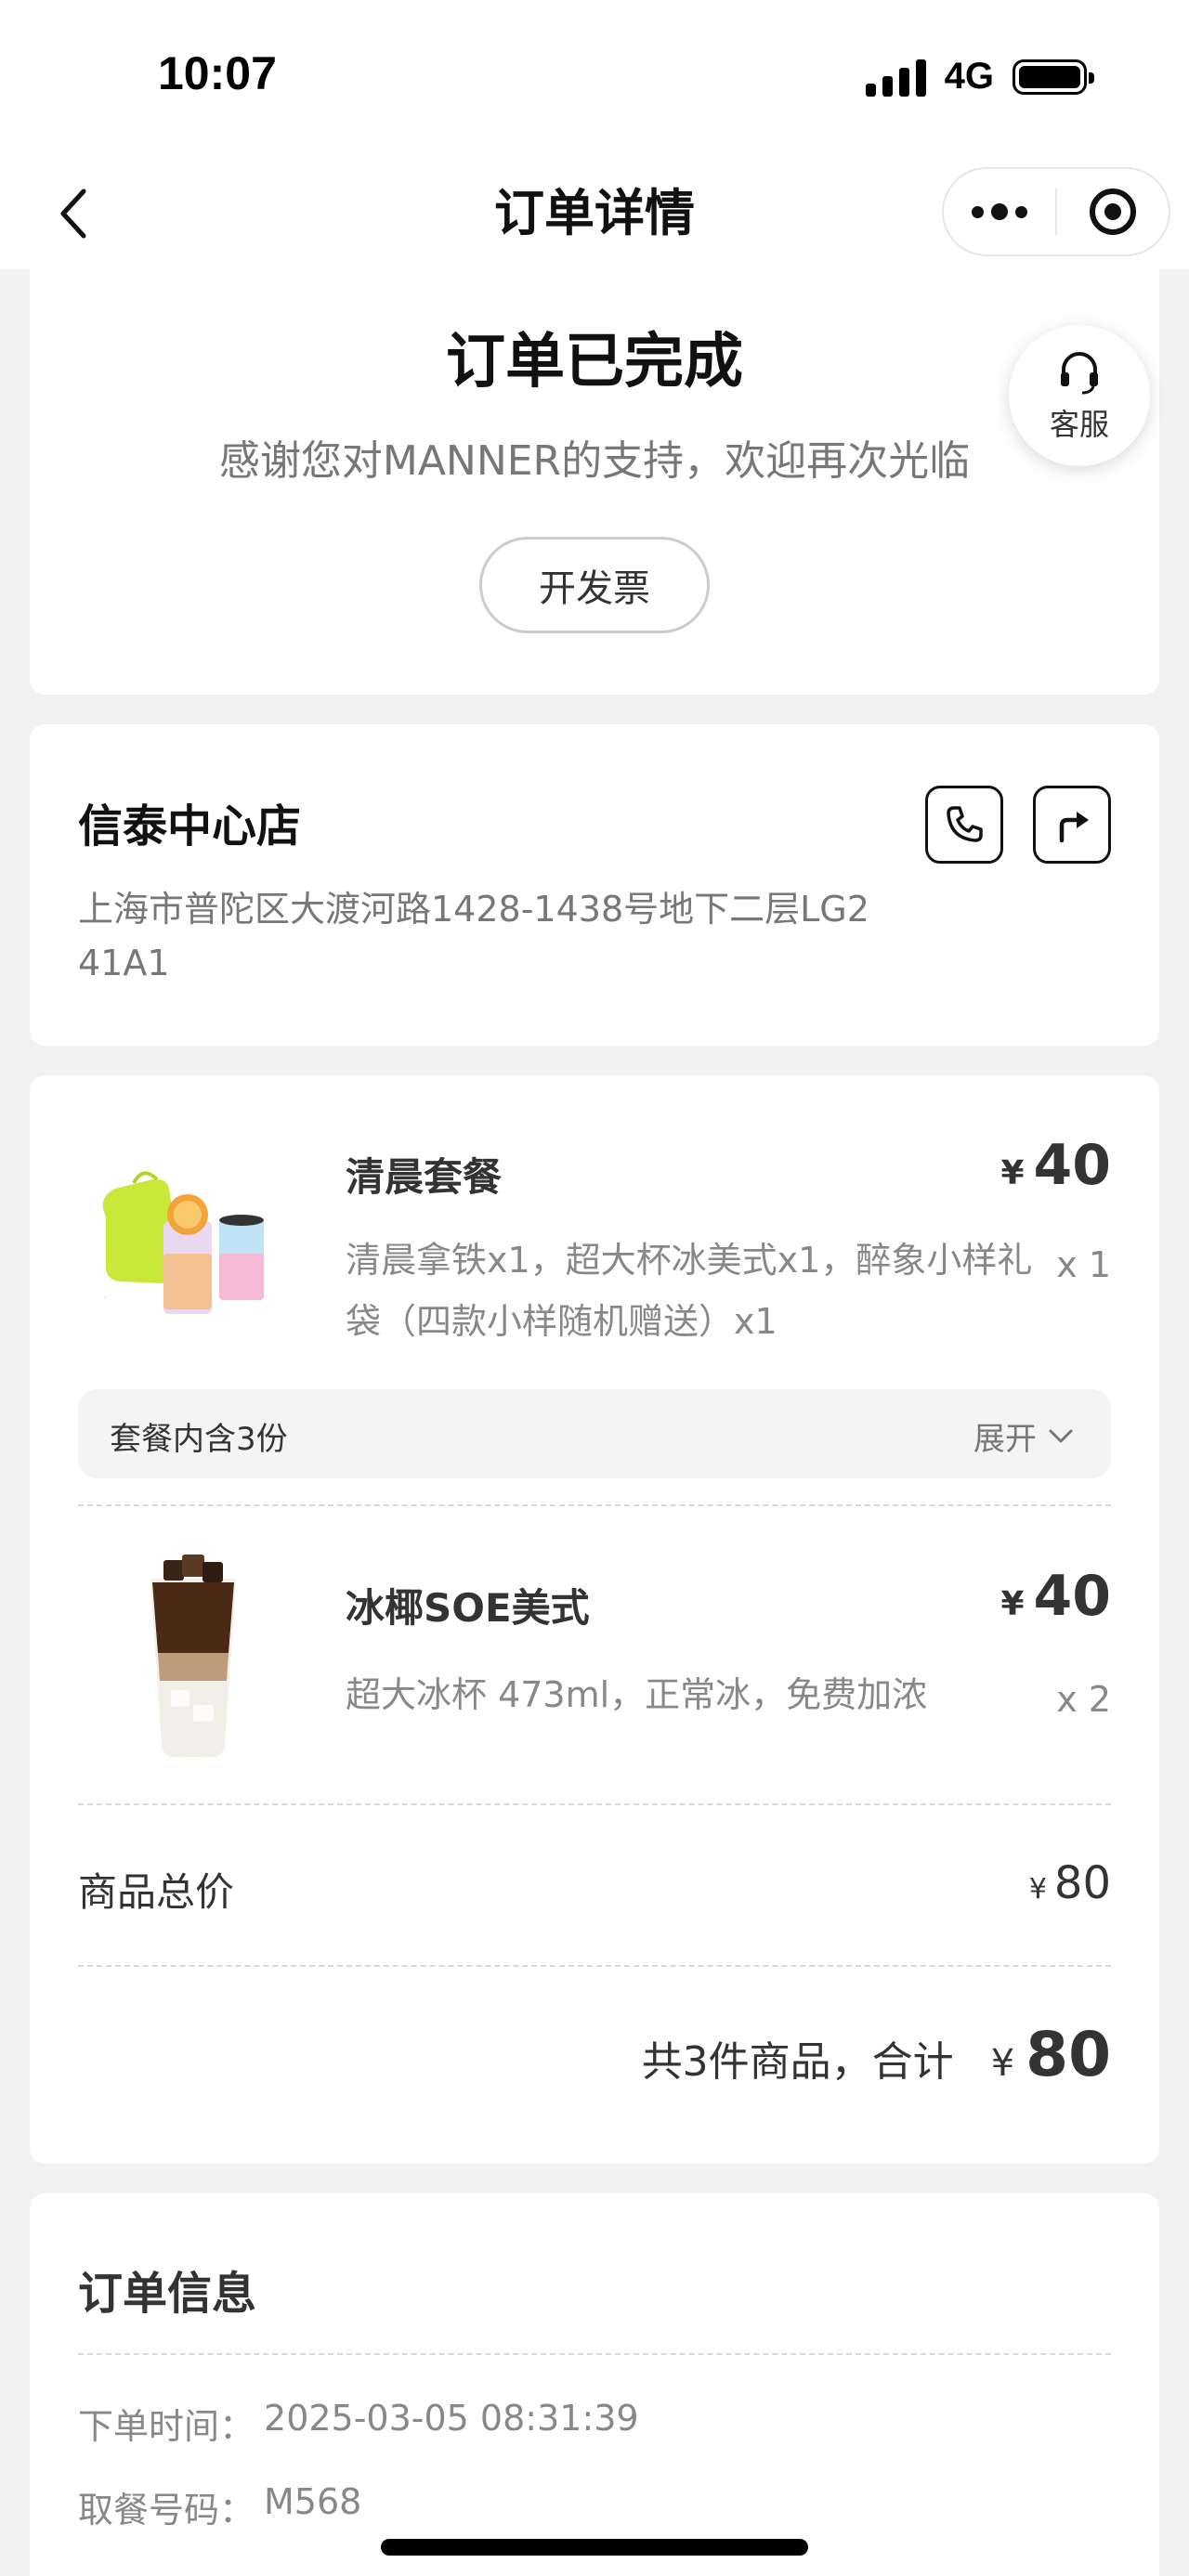 The image size is (1189, 2576). Describe the element at coordinates (451, 2418) in the screenshot. I see `order-time-value: 2025-03-05 08:31:39` at that location.